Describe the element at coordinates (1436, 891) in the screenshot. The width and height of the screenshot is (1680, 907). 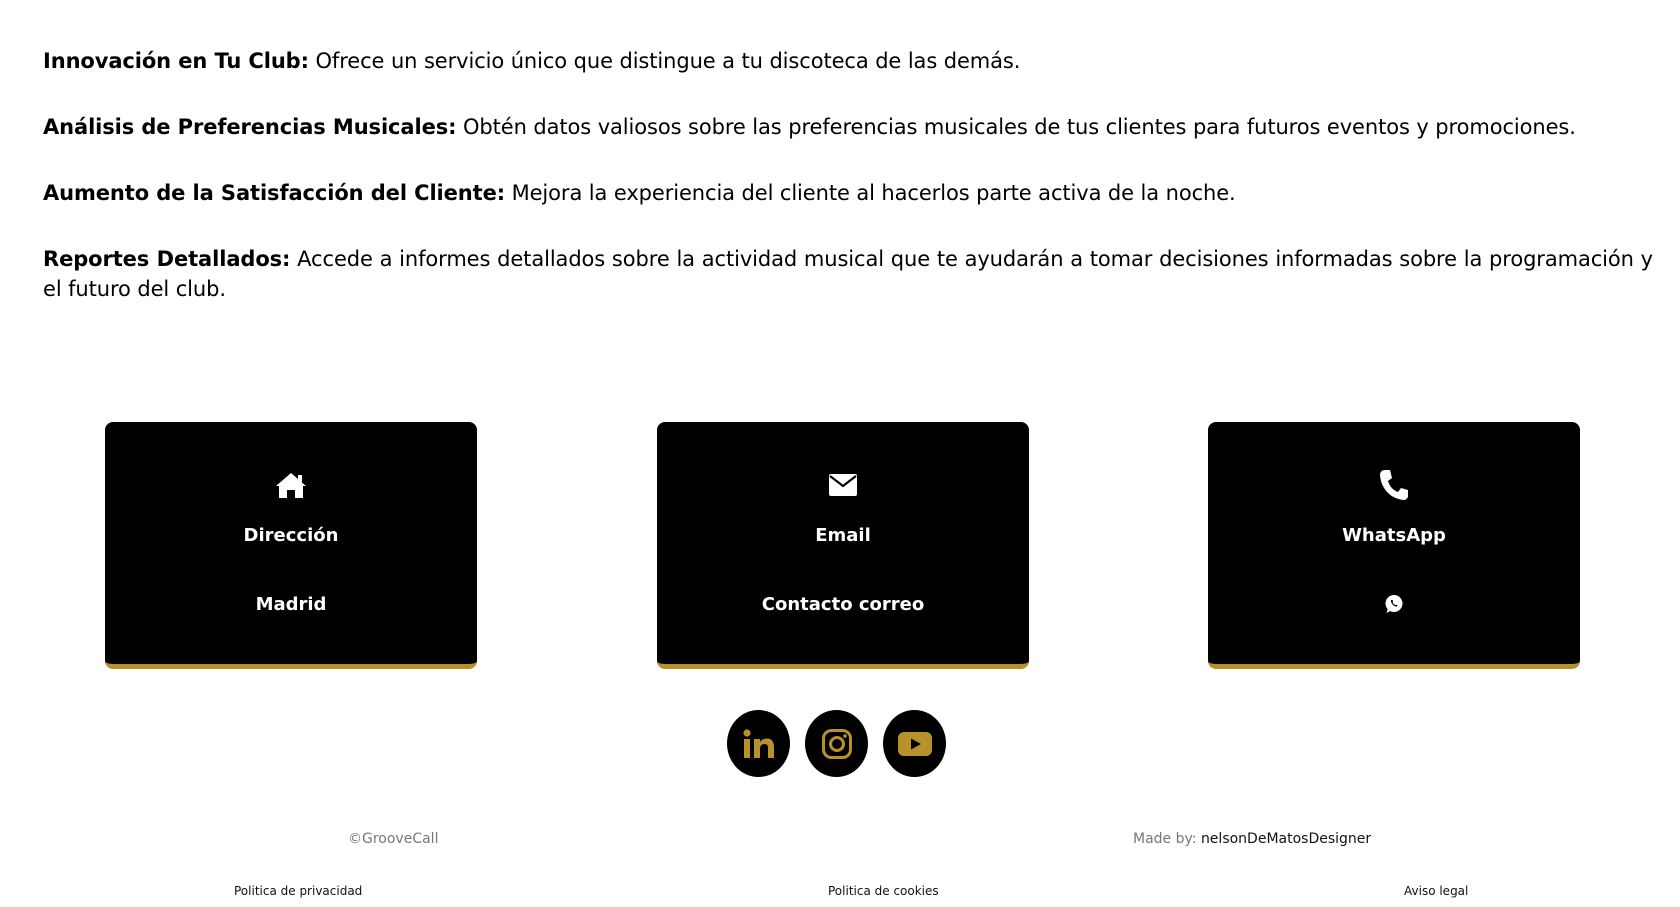
I see `legal-notice-link: Aviso legal` at that location.